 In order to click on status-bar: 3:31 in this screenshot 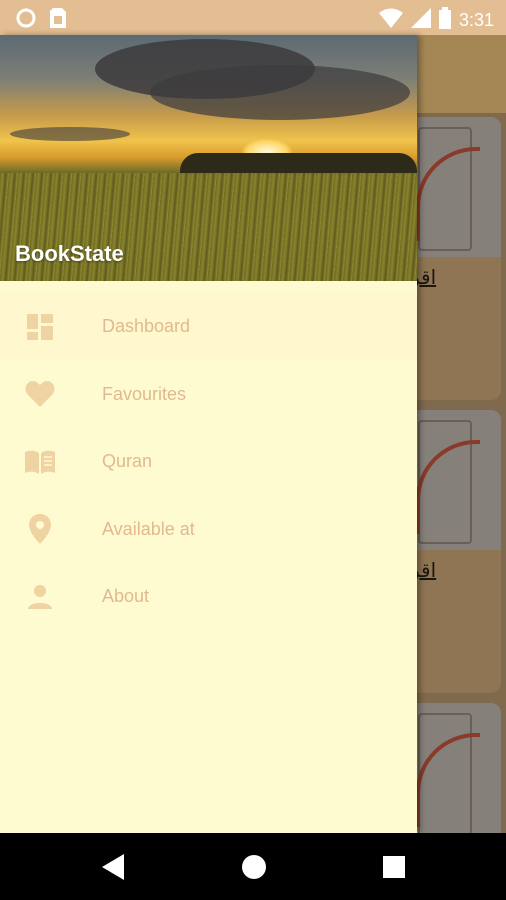, I will do `click(253, 17)`.